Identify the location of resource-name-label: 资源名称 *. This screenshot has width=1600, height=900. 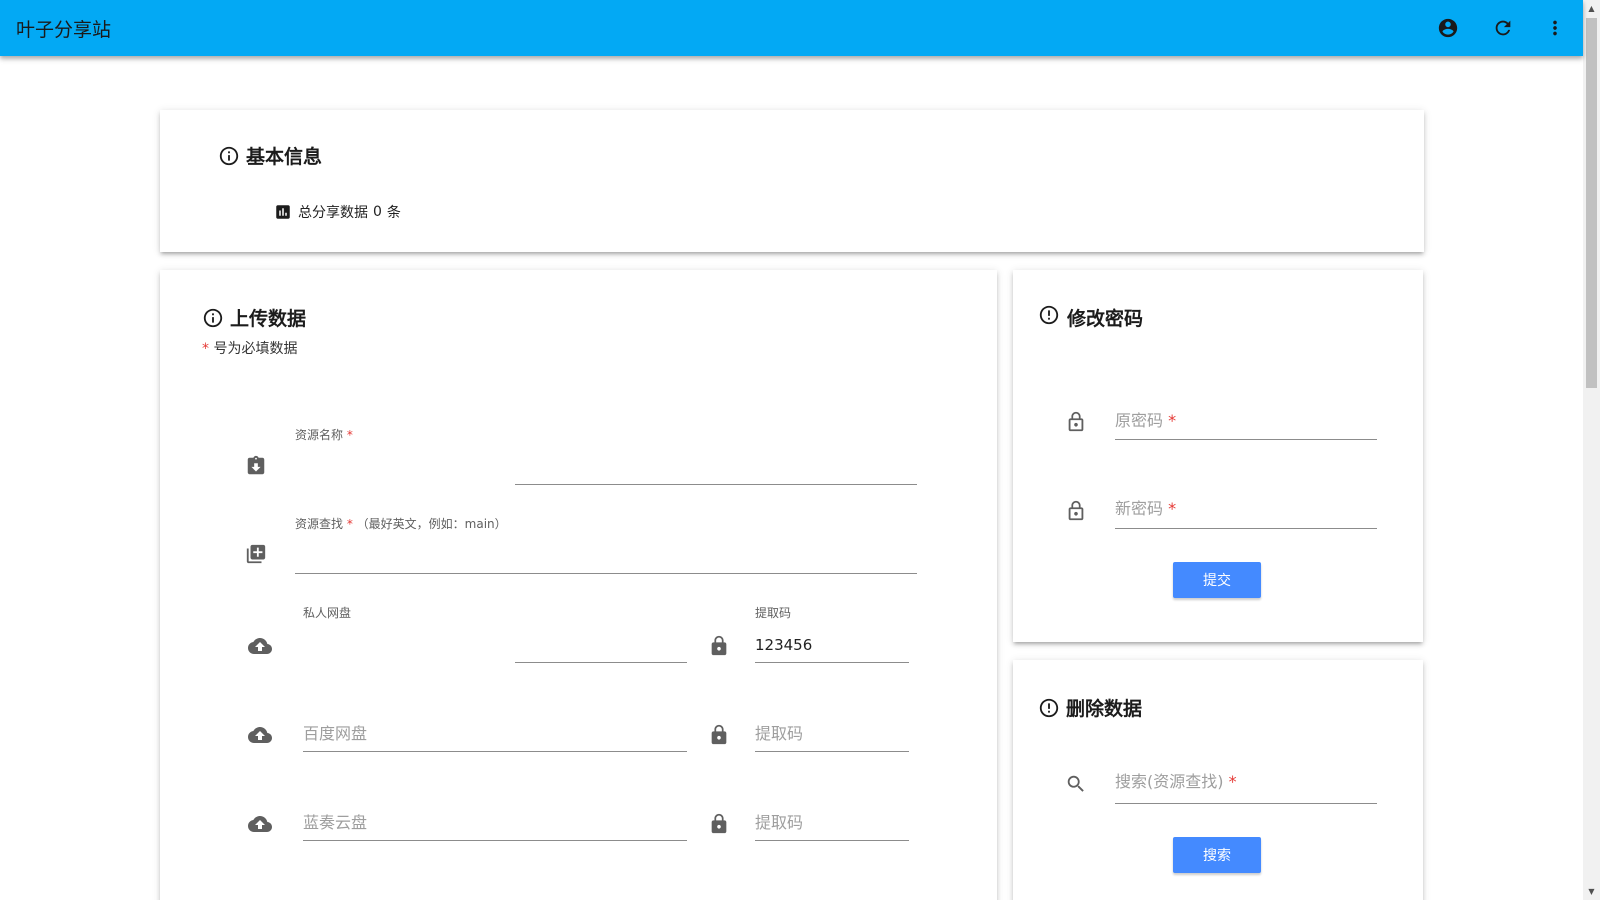
(324, 434).